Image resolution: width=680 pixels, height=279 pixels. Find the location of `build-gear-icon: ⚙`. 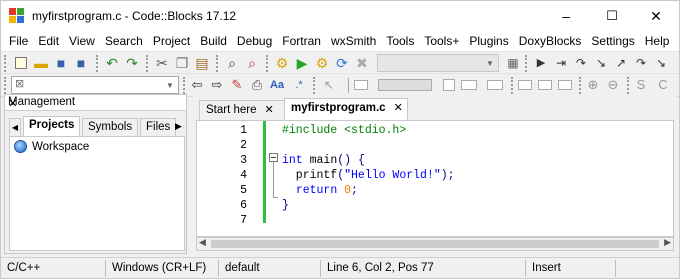

build-gear-icon: ⚙ is located at coordinates (282, 63).